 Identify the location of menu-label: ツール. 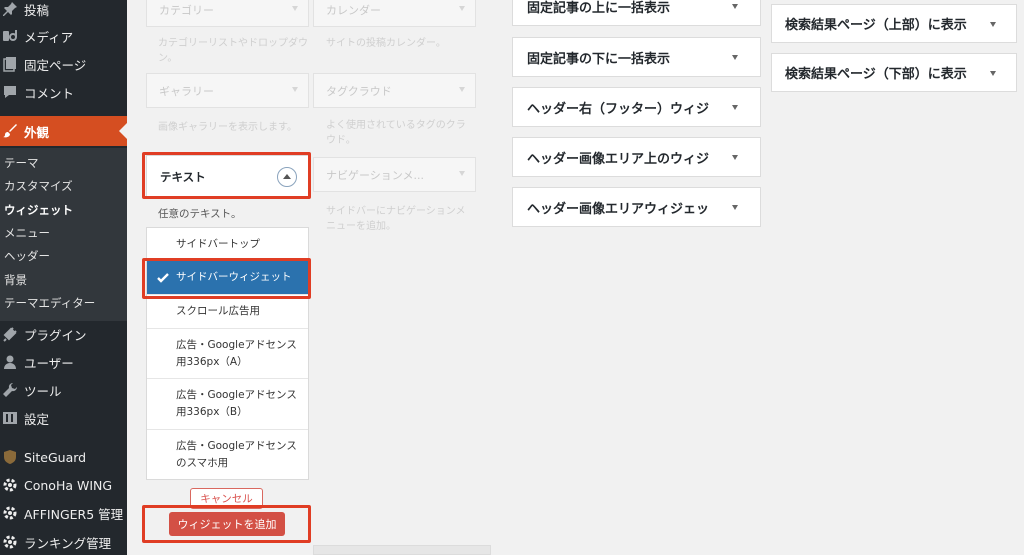
(43, 391).